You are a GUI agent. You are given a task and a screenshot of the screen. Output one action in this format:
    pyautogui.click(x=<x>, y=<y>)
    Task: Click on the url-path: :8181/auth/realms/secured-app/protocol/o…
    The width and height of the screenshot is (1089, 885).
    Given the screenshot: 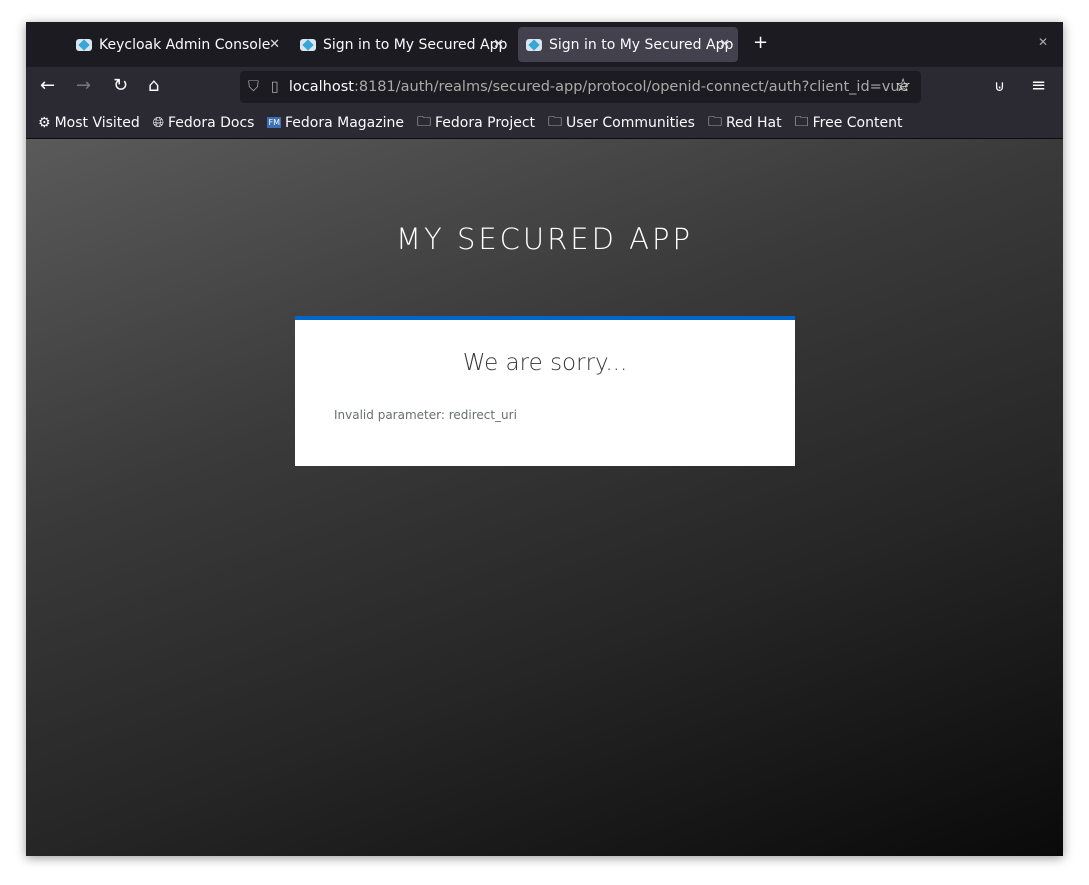 What is the action you would take?
    pyautogui.click(x=631, y=87)
    